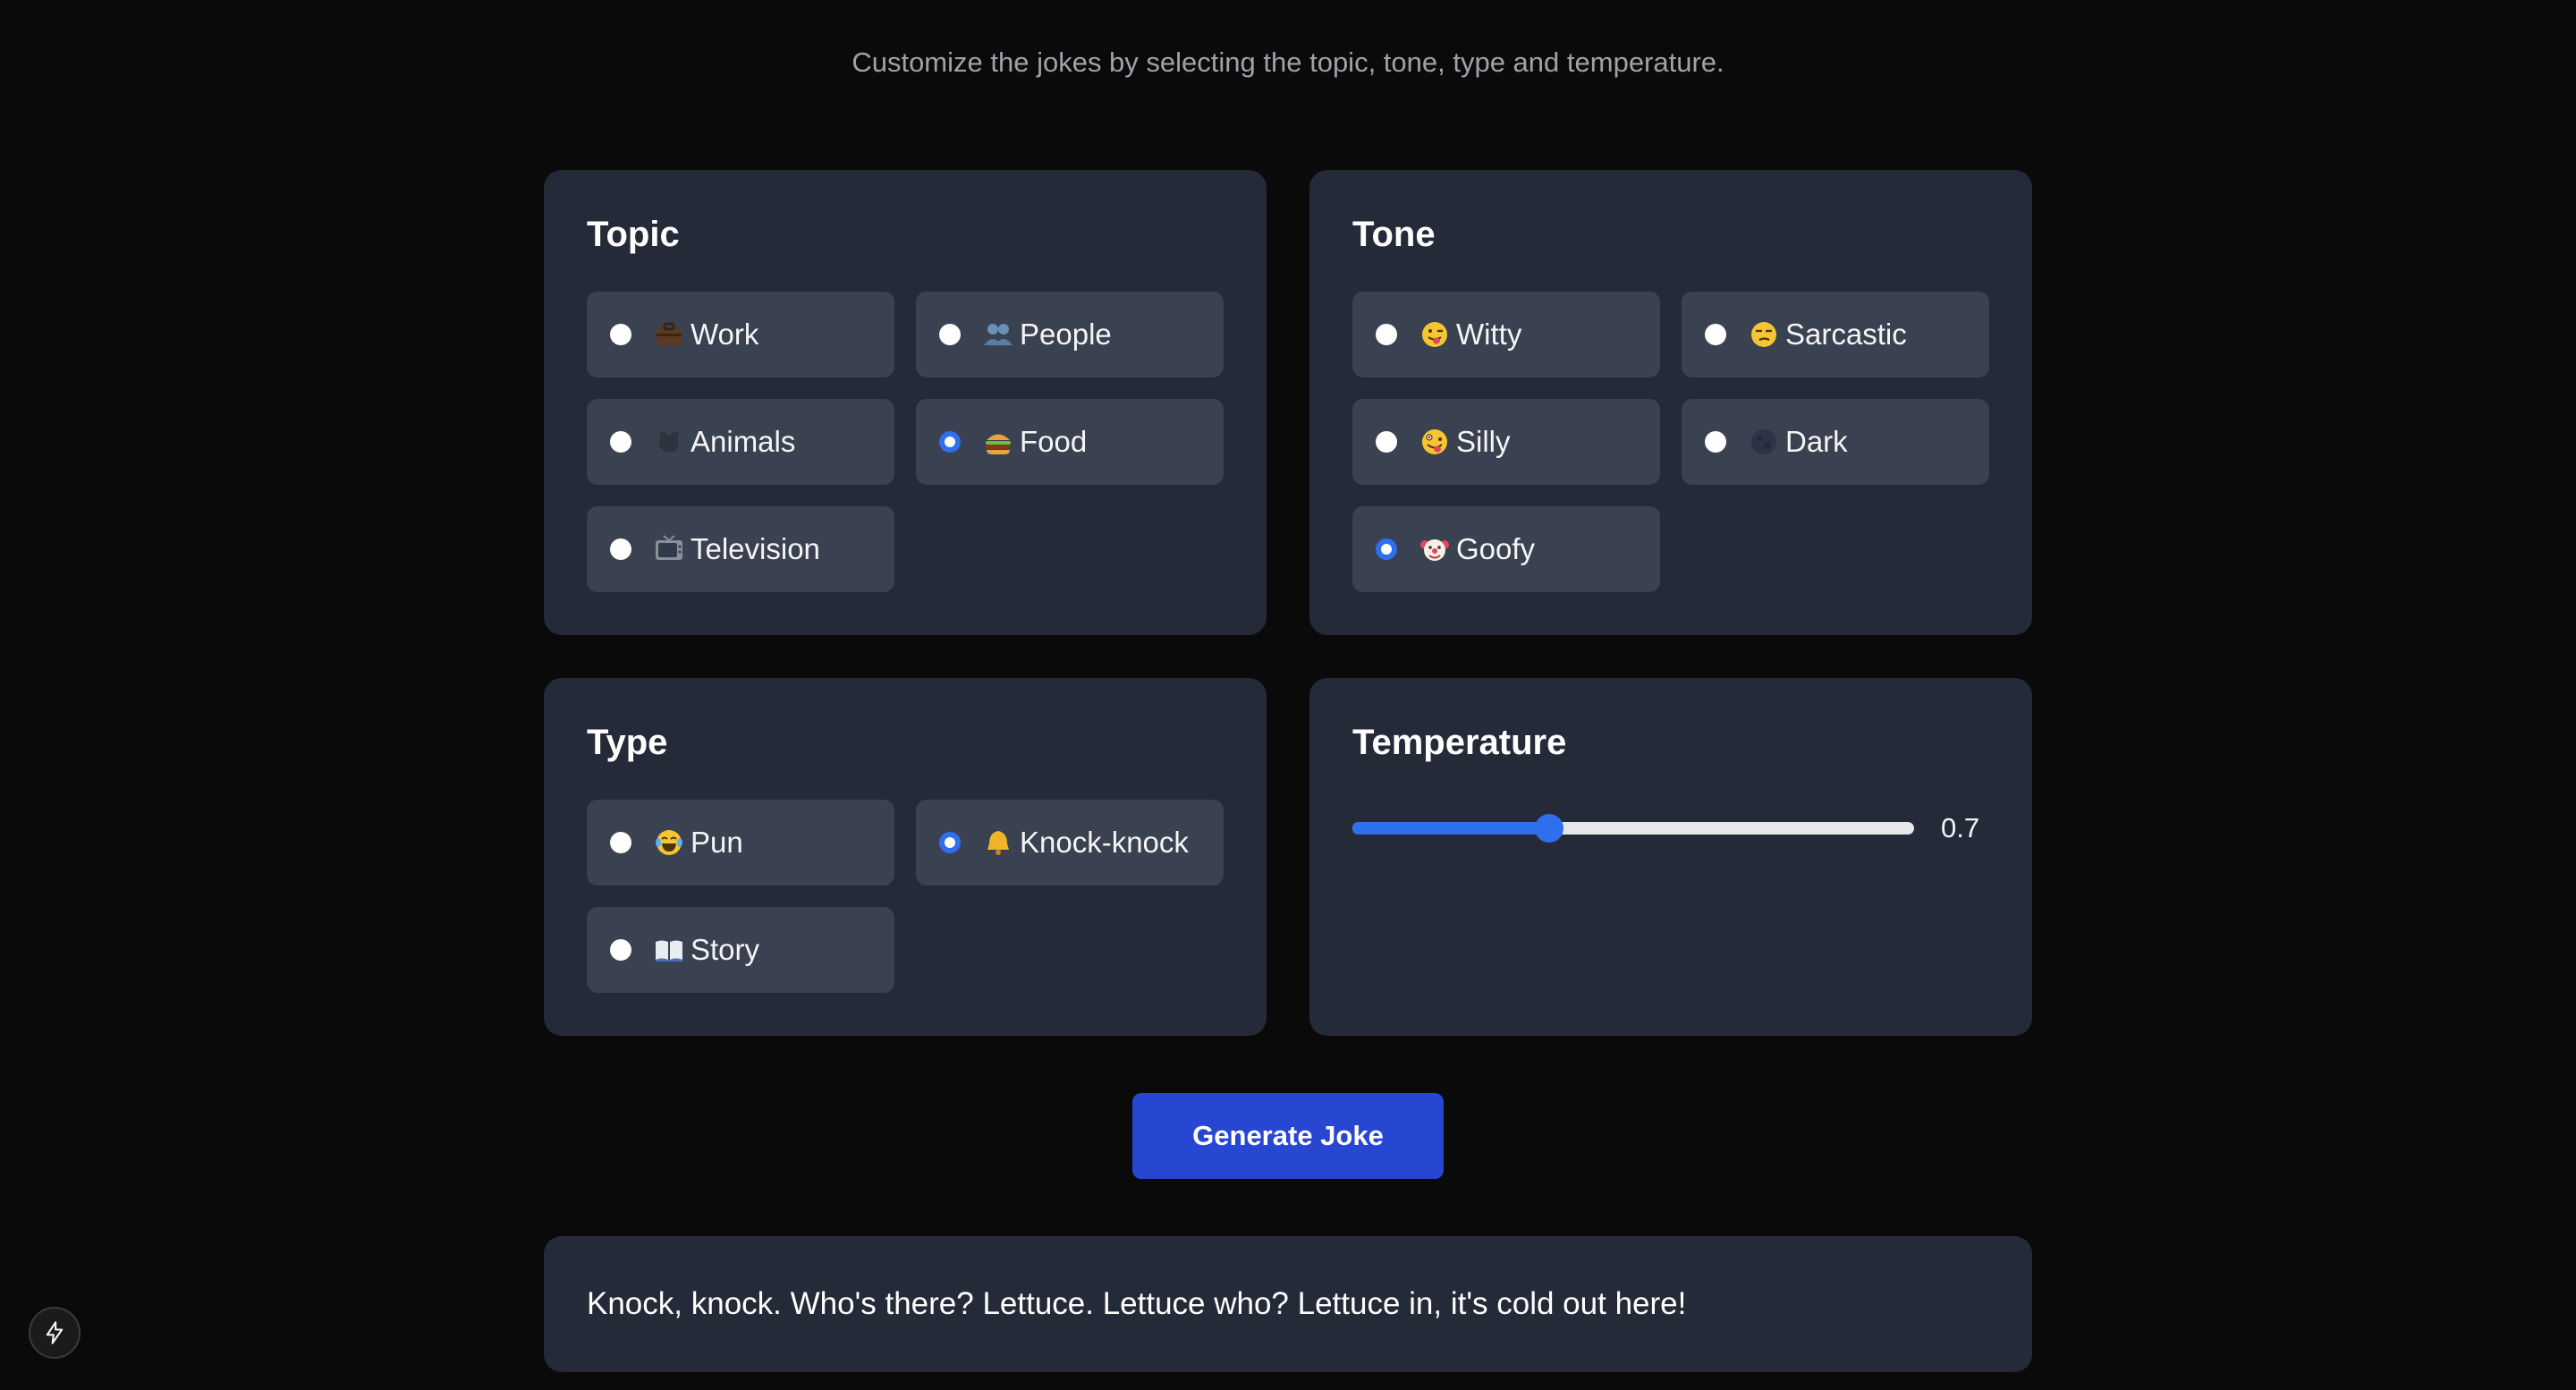  Describe the element at coordinates (755, 548) in the screenshot. I see `option-label: Television` at that location.